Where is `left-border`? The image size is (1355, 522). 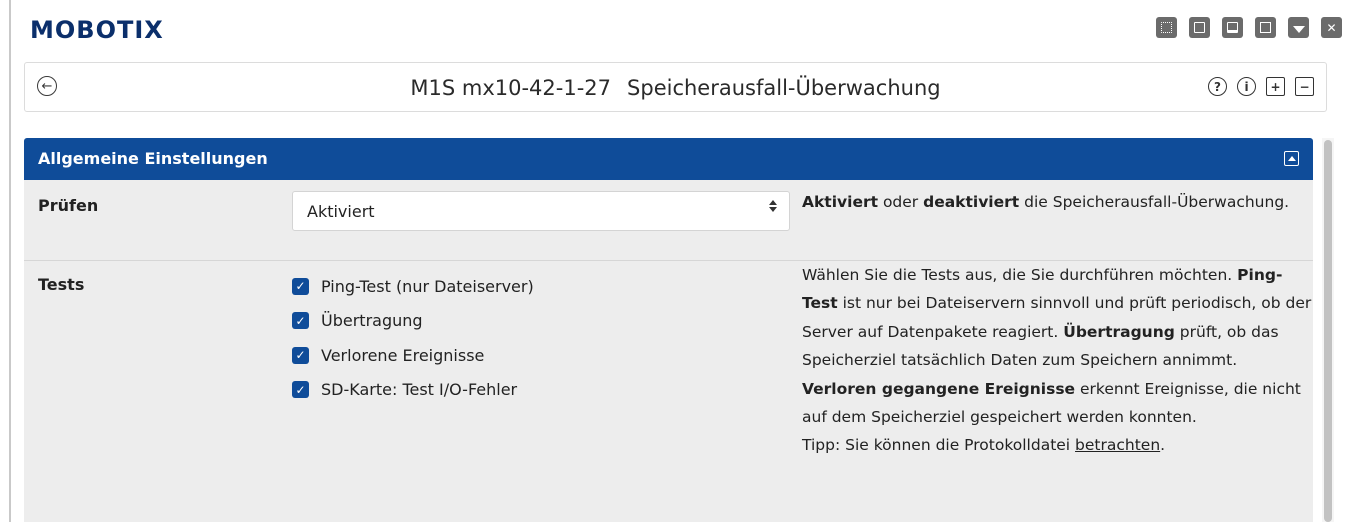 left-border is located at coordinates (10, 261).